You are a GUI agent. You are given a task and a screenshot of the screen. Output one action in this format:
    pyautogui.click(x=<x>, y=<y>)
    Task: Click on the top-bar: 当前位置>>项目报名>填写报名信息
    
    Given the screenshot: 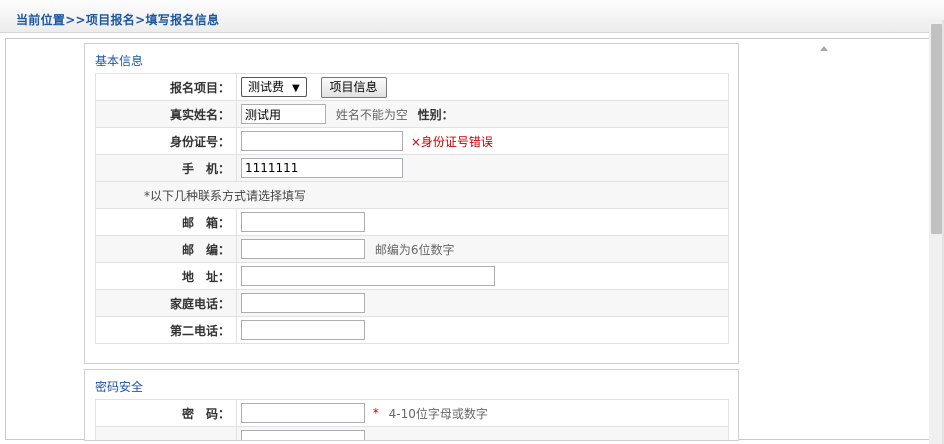 What is the action you would take?
    pyautogui.click(x=472, y=16)
    